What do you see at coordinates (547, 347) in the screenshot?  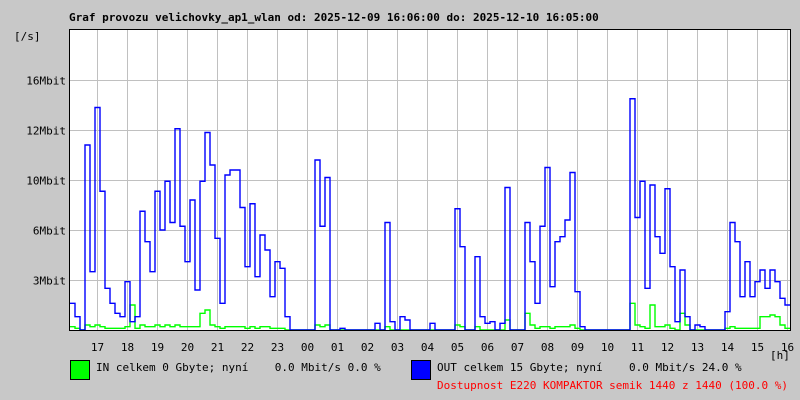 I see `x-tick-label: 08` at bounding box center [547, 347].